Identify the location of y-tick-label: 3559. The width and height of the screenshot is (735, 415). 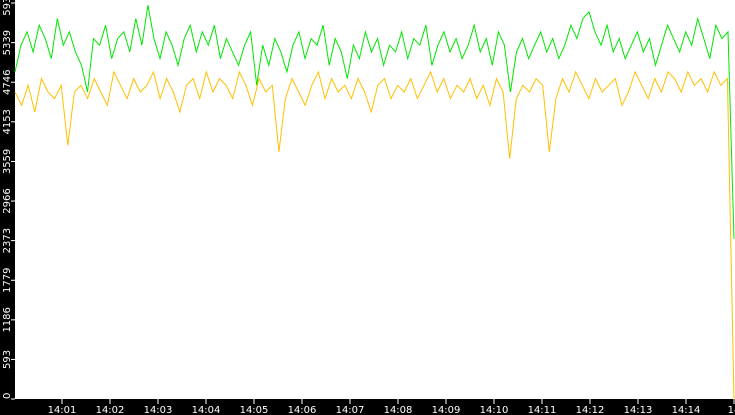
(7, 161).